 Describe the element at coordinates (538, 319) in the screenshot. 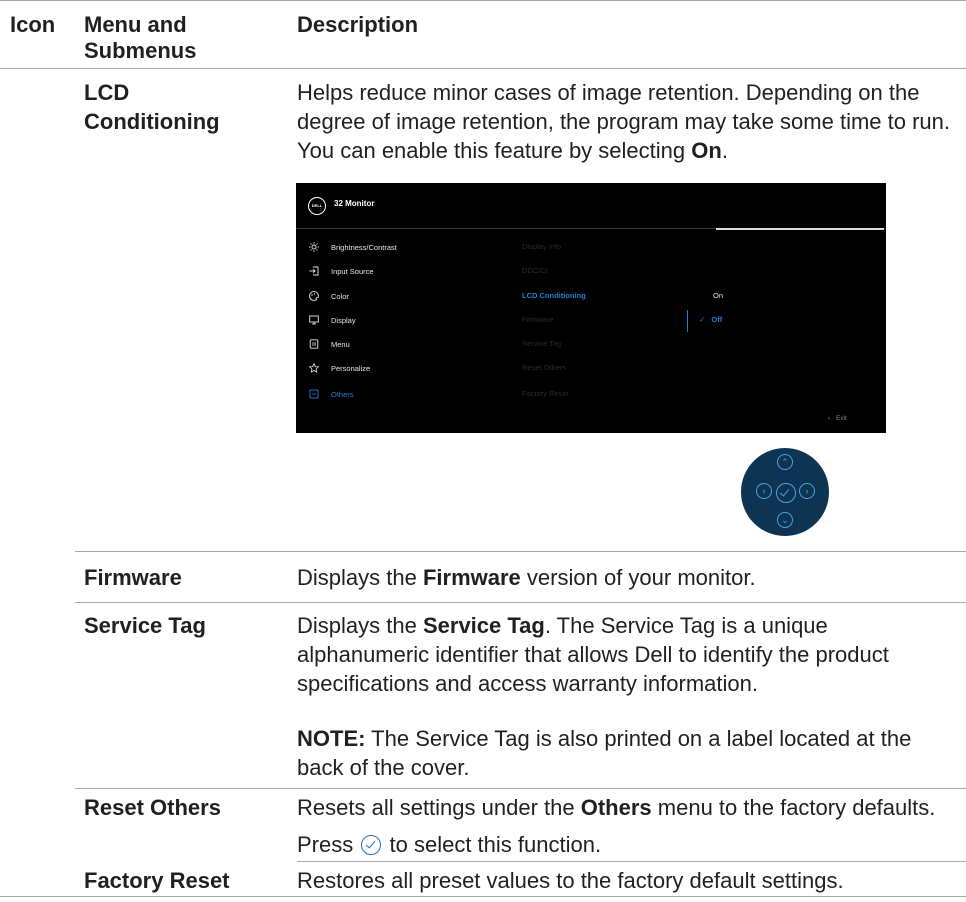

I see `osd-sub-firmware: Firmware` at that location.